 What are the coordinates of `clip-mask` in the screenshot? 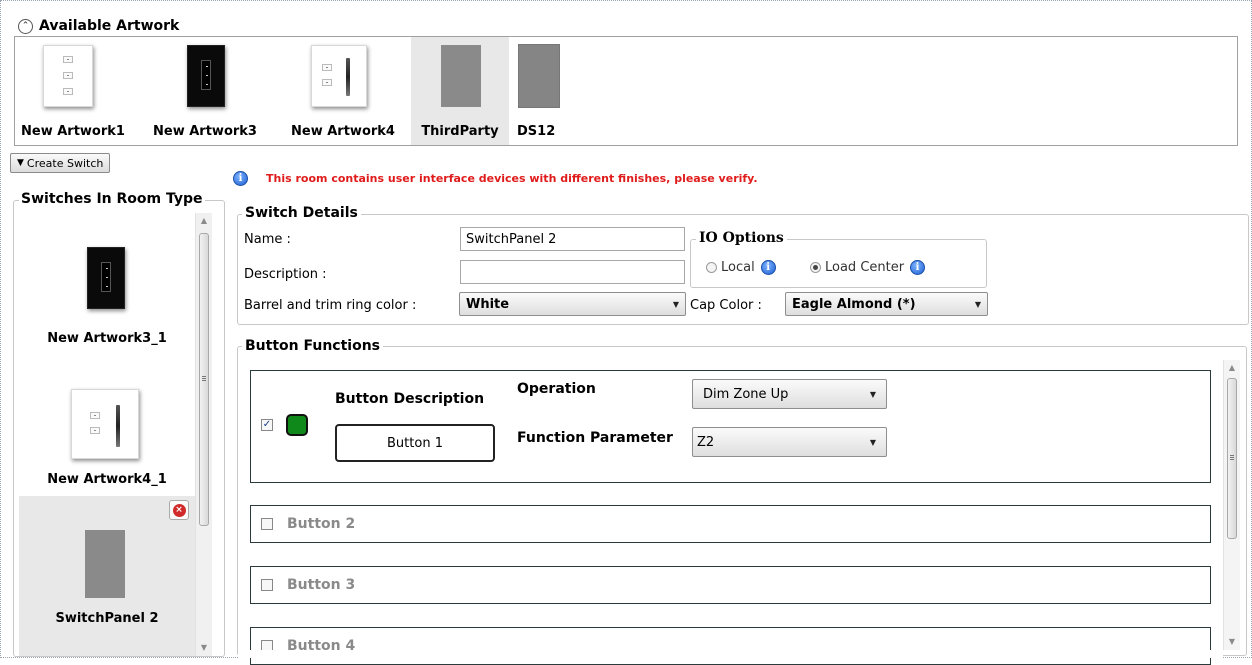 It's located at (730, 654).